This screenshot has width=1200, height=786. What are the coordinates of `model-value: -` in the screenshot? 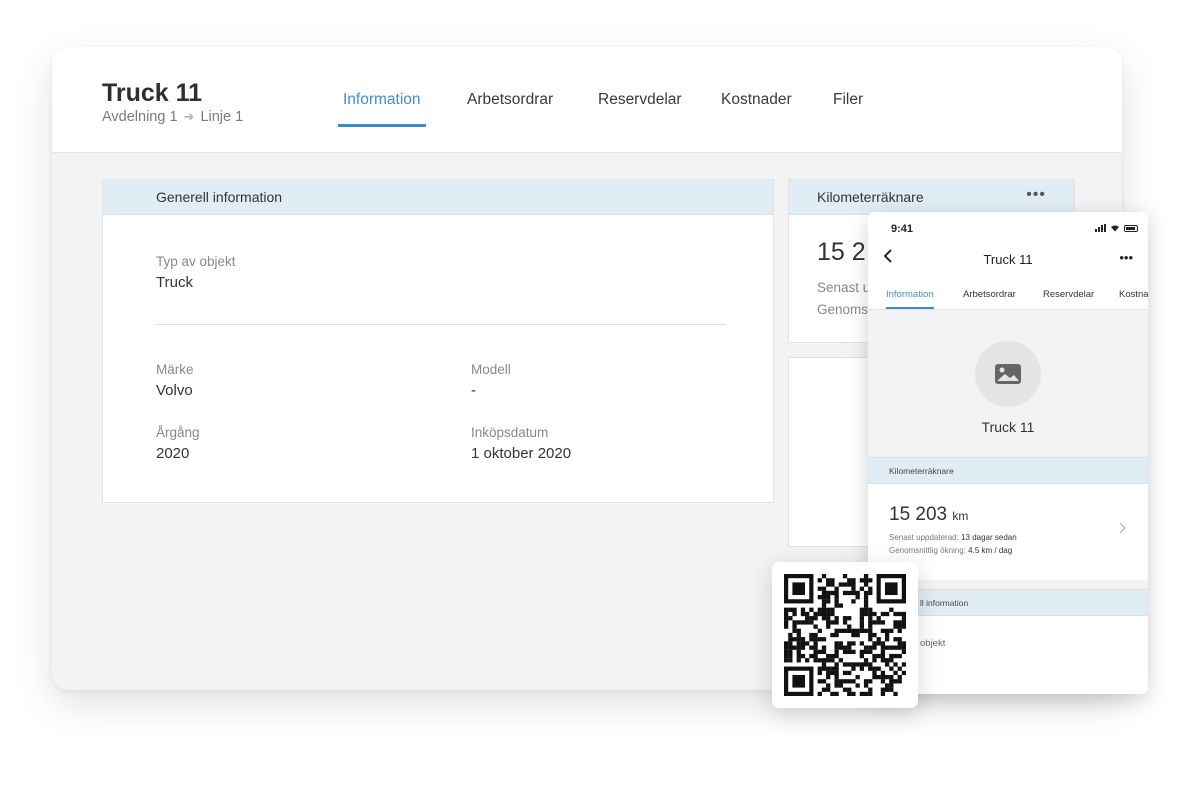 It's located at (473, 390).